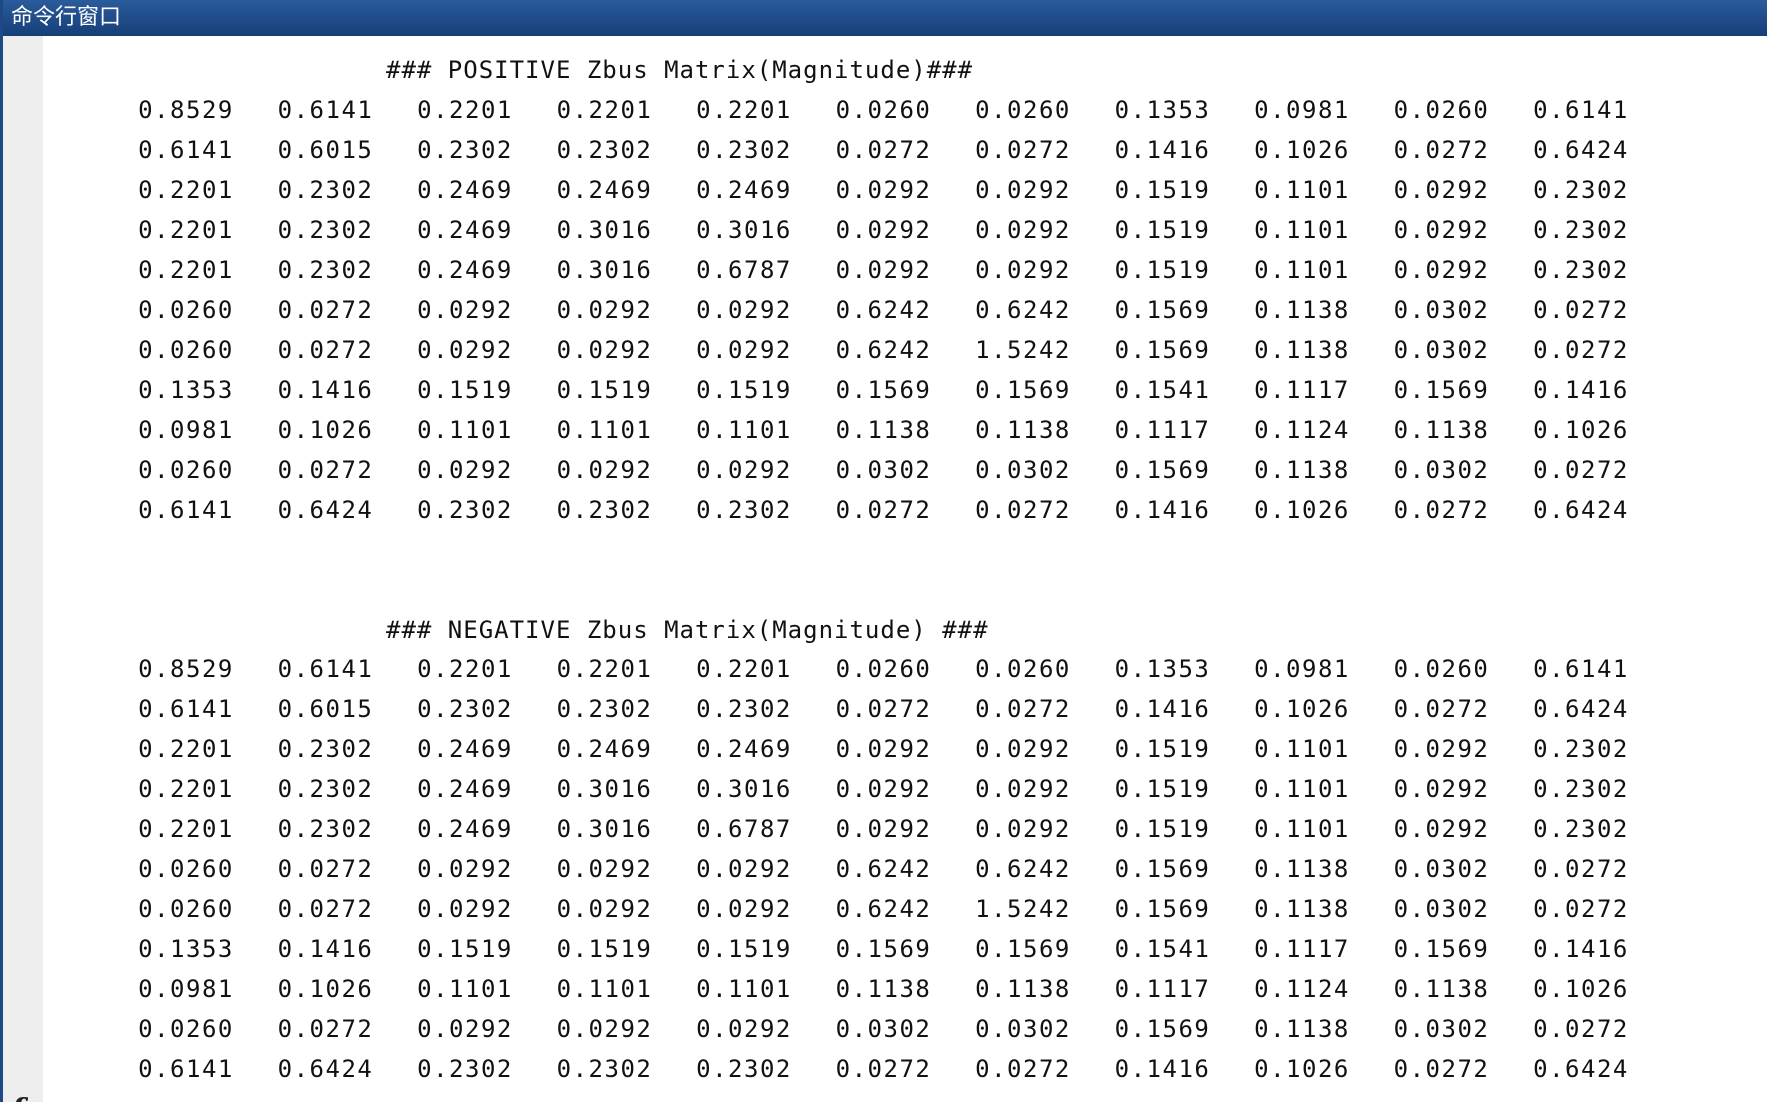 Image resolution: width=1767 pixels, height=1102 pixels. Describe the element at coordinates (1162, 390) in the screenshot. I see `matrix-cell: 0.1541` at that location.